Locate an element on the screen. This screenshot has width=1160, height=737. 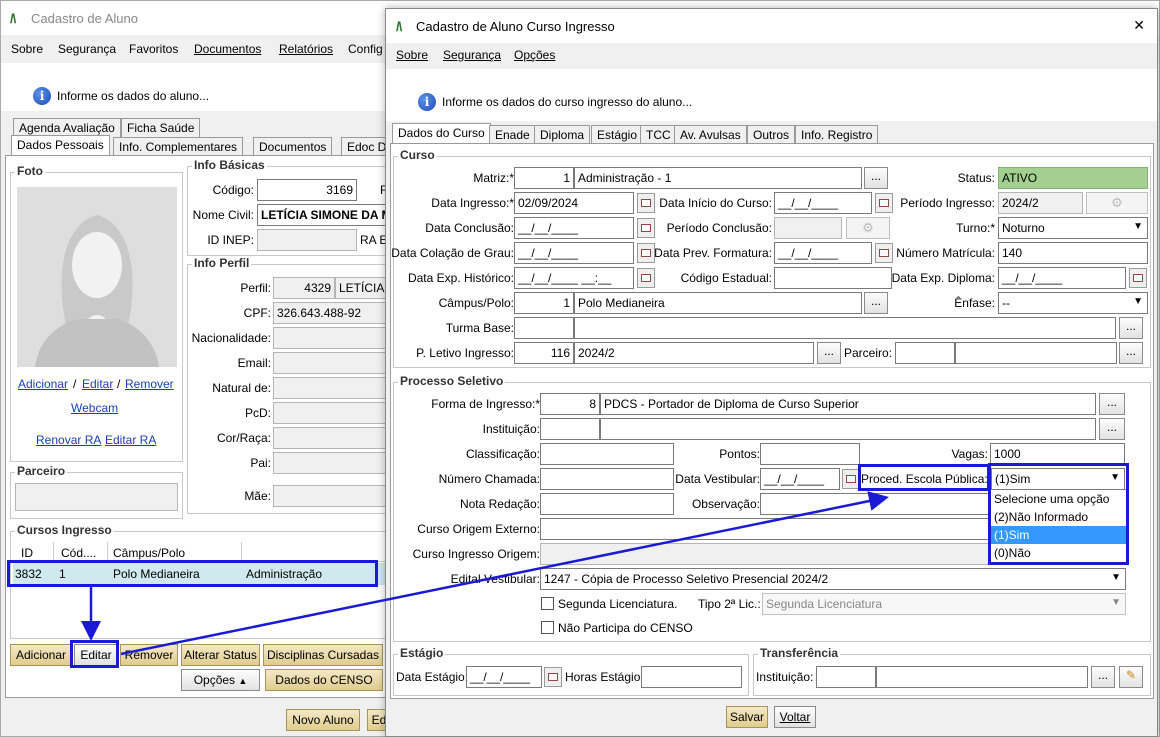
vagas-field: 1000 is located at coordinates (1057, 454).